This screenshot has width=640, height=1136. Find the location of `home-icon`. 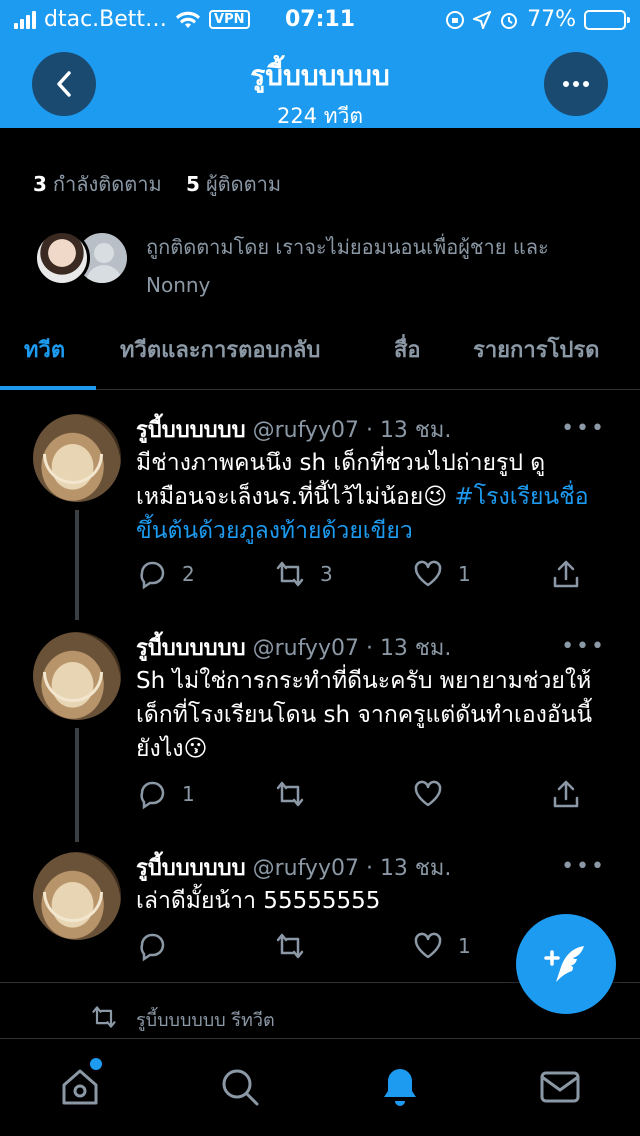

home-icon is located at coordinates (80, 1087).